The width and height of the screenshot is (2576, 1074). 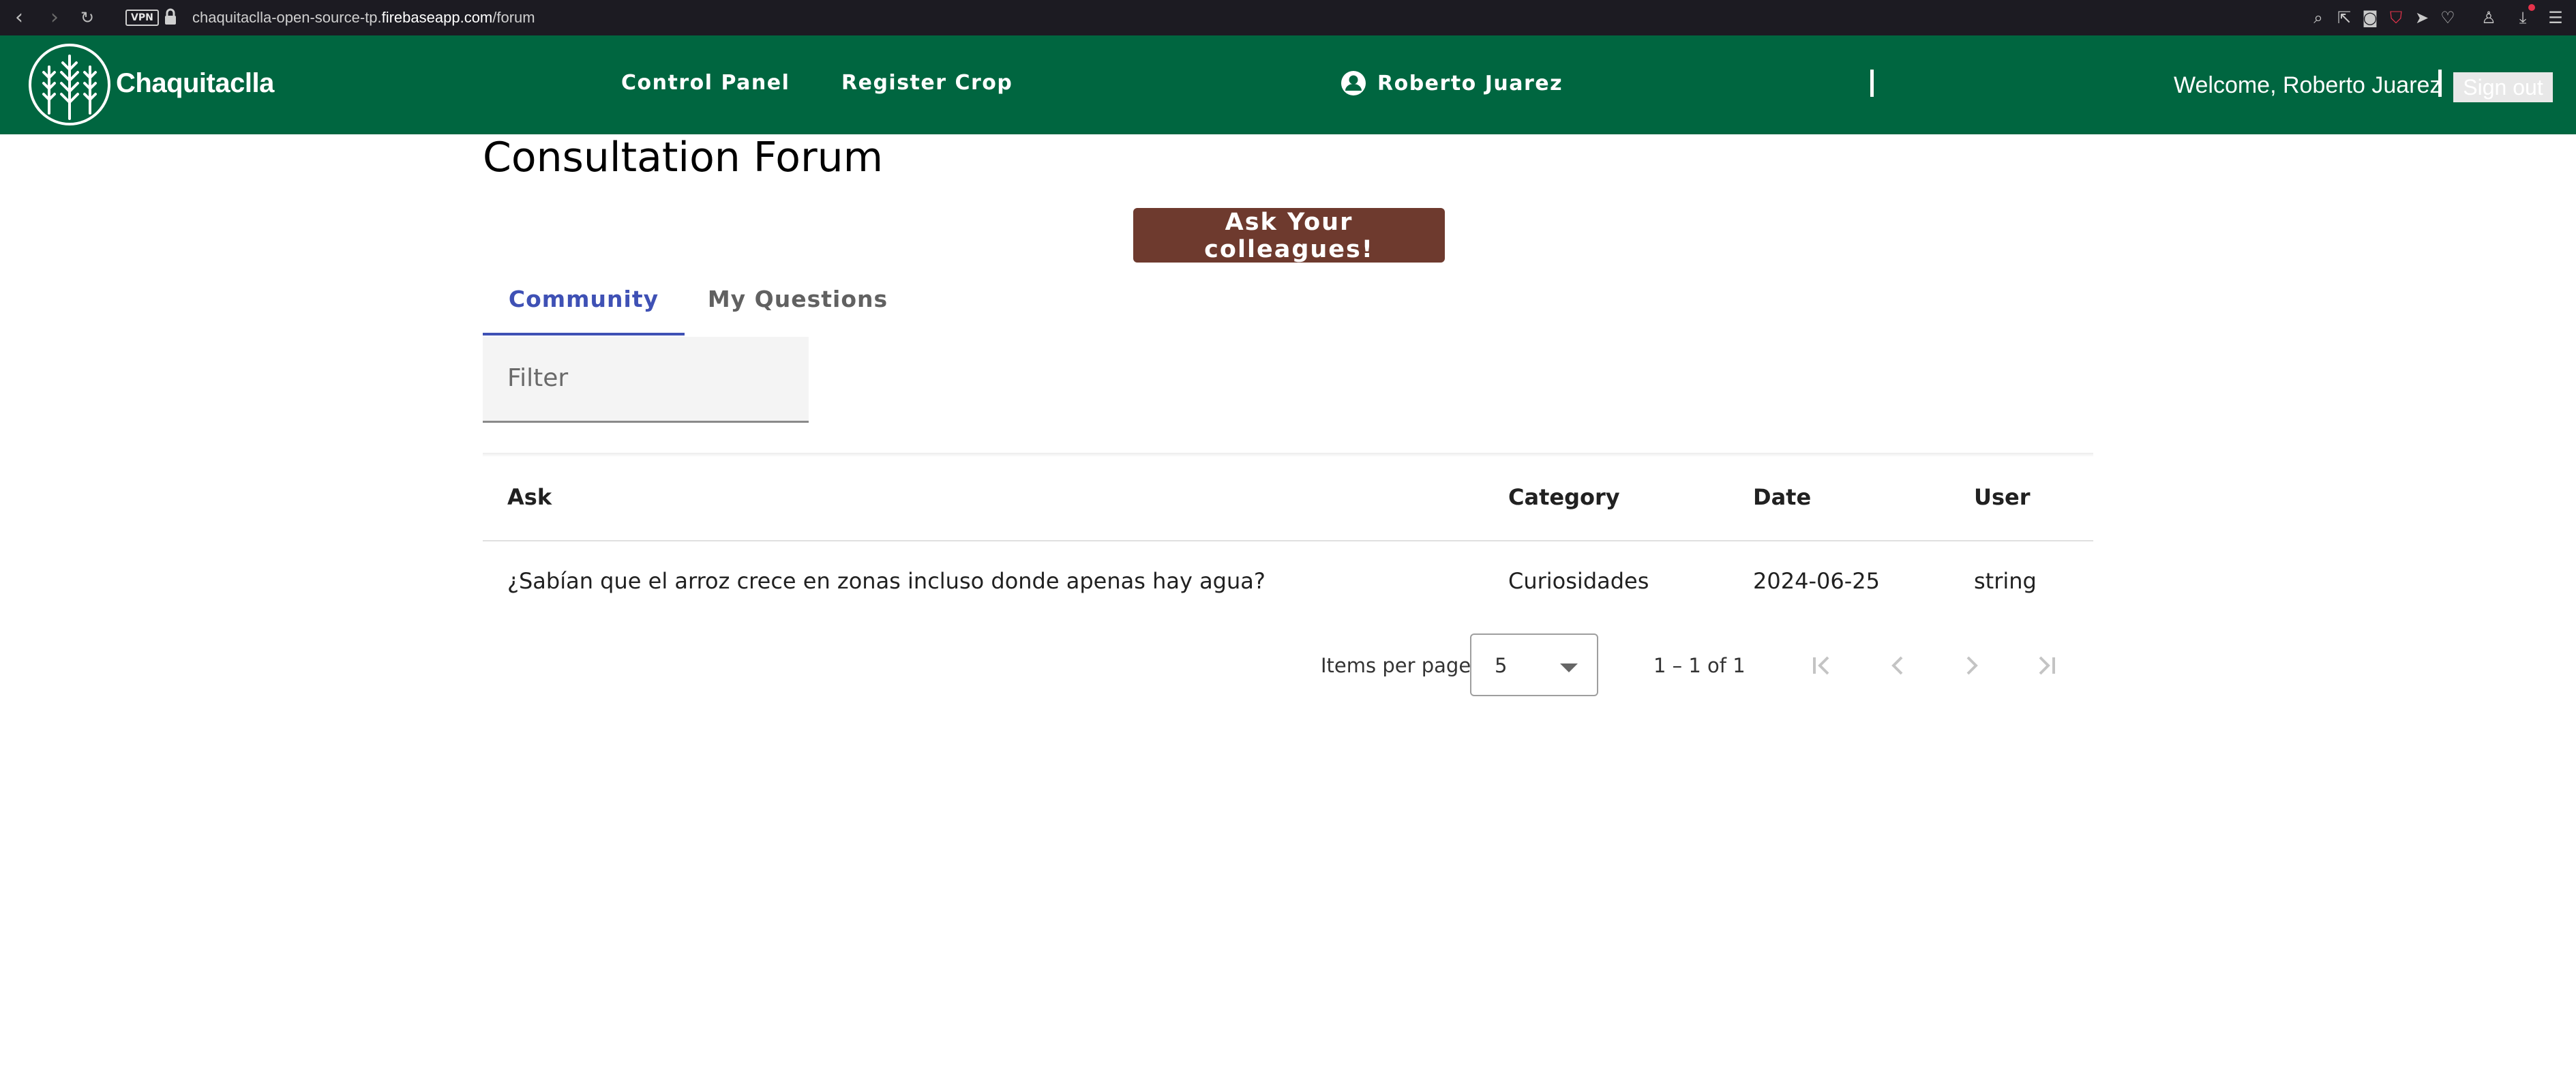 I want to click on previous-page-icon, so click(x=1897, y=665).